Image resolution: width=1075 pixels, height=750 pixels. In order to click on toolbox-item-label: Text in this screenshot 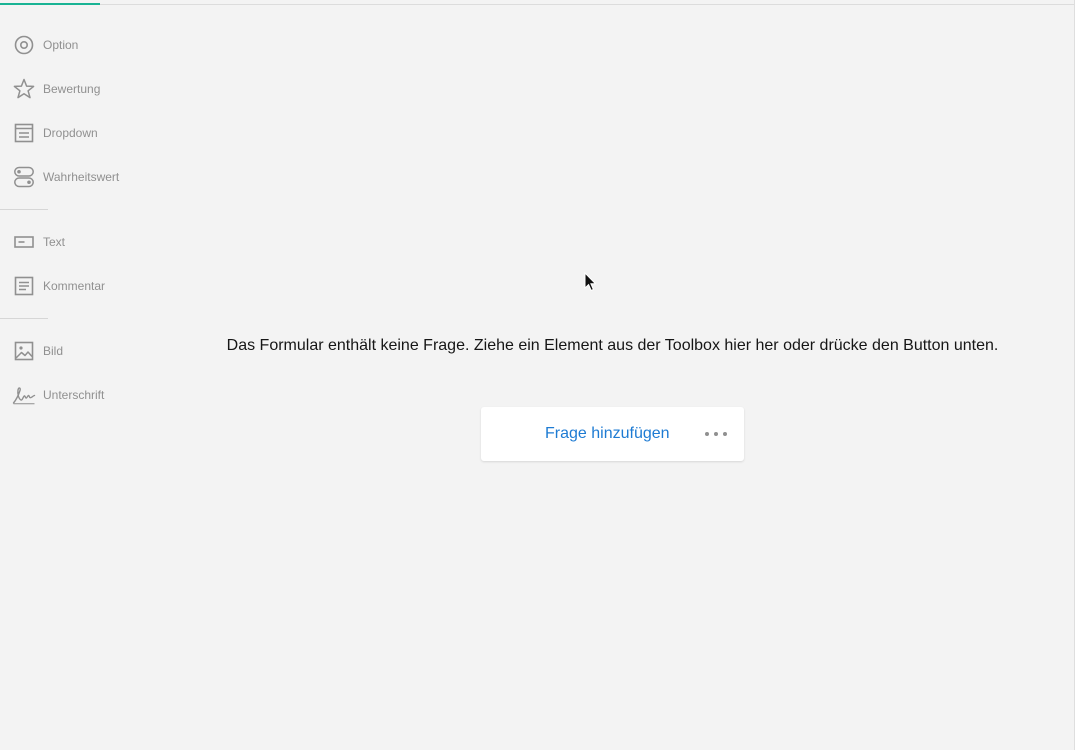, I will do `click(54, 242)`.